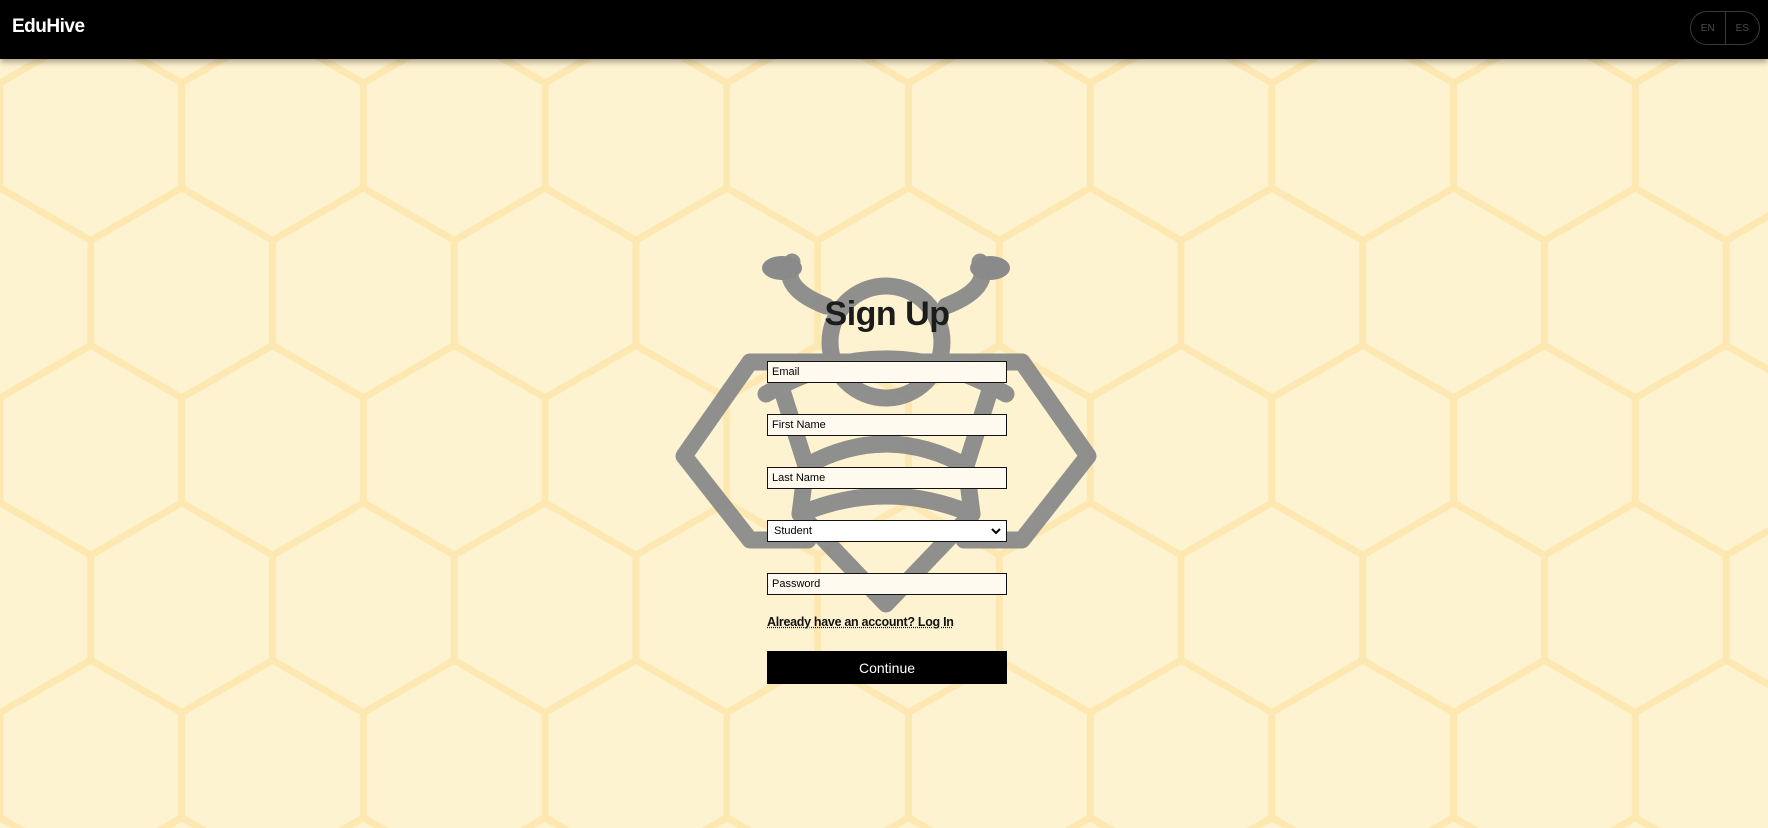  What do you see at coordinates (1742, 28) in the screenshot?
I see `language-es-button: ES` at bounding box center [1742, 28].